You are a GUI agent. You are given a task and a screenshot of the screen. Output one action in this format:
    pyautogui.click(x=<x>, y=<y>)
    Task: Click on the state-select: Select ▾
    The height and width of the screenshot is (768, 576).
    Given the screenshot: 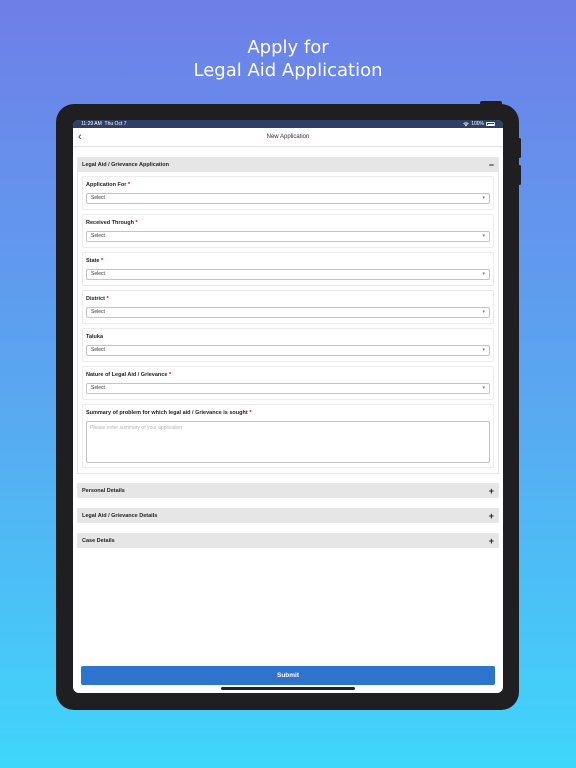 What is the action you would take?
    pyautogui.click(x=288, y=274)
    